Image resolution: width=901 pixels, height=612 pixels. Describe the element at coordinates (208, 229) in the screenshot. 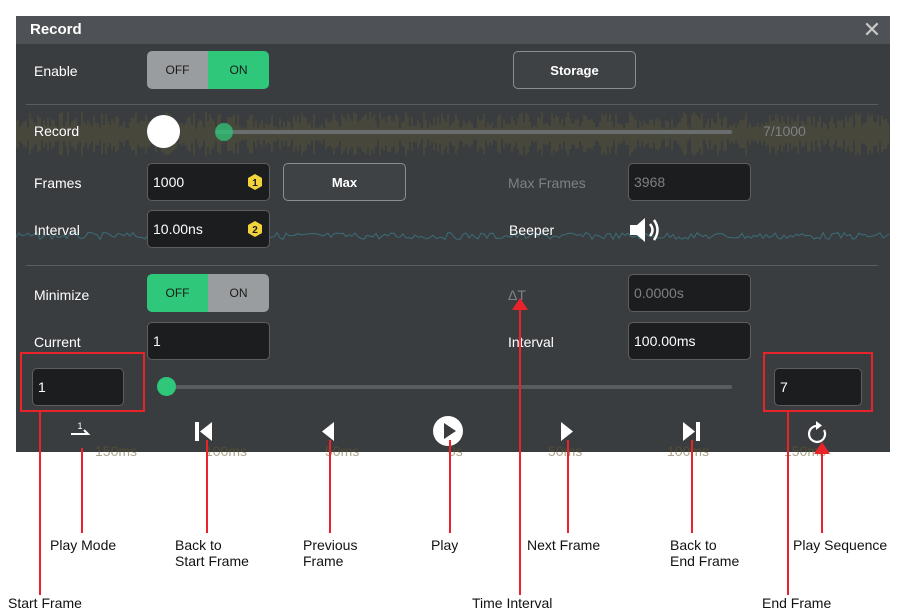

I see `interval-input: 10.00ns 2` at that location.